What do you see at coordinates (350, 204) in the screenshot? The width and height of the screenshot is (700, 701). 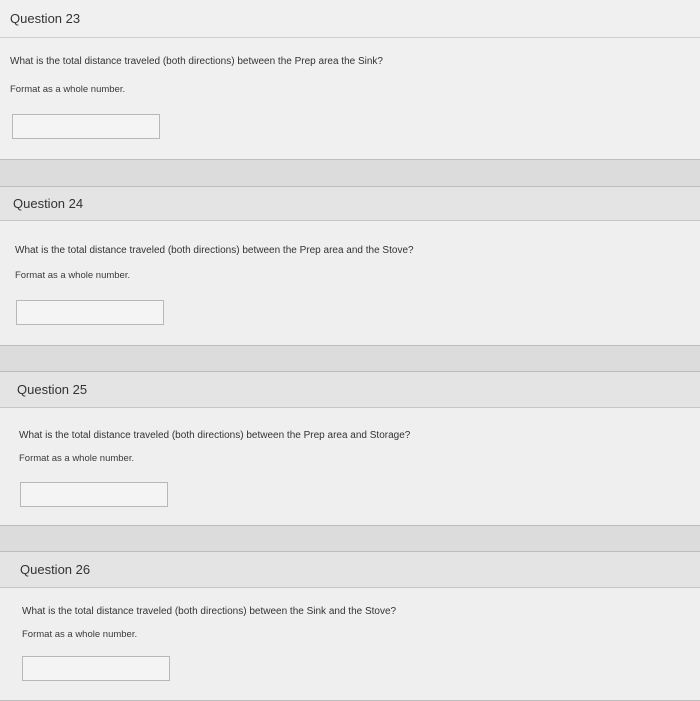 I see `question-header: Question 24` at bounding box center [350, 204].